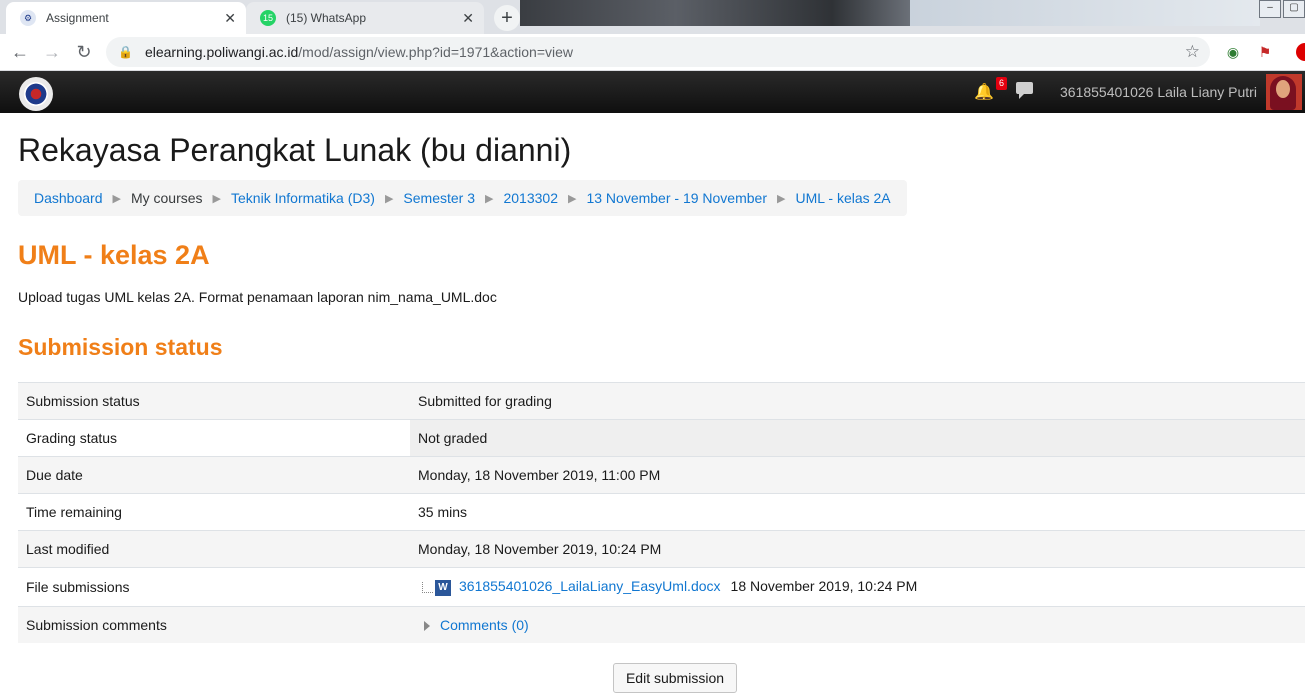  What do you see at coordinates (1270, 9) in the screenshot?
I see `minimize-icon: –` at bounding box center [1270, 9].